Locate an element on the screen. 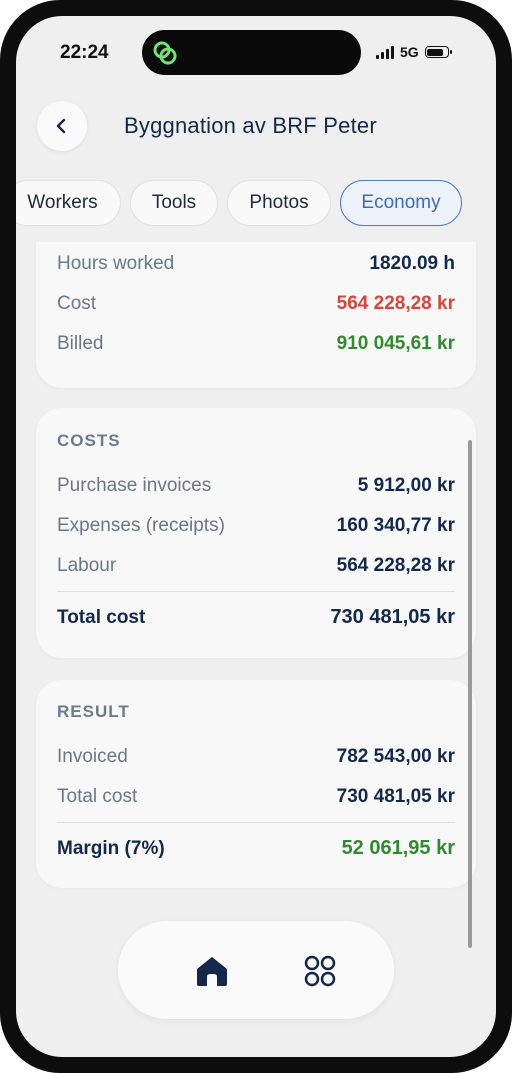 This screenshot has height=1073, width=512. page-title: Byggnation av BRF Peter is located at coordinates (250, 125).